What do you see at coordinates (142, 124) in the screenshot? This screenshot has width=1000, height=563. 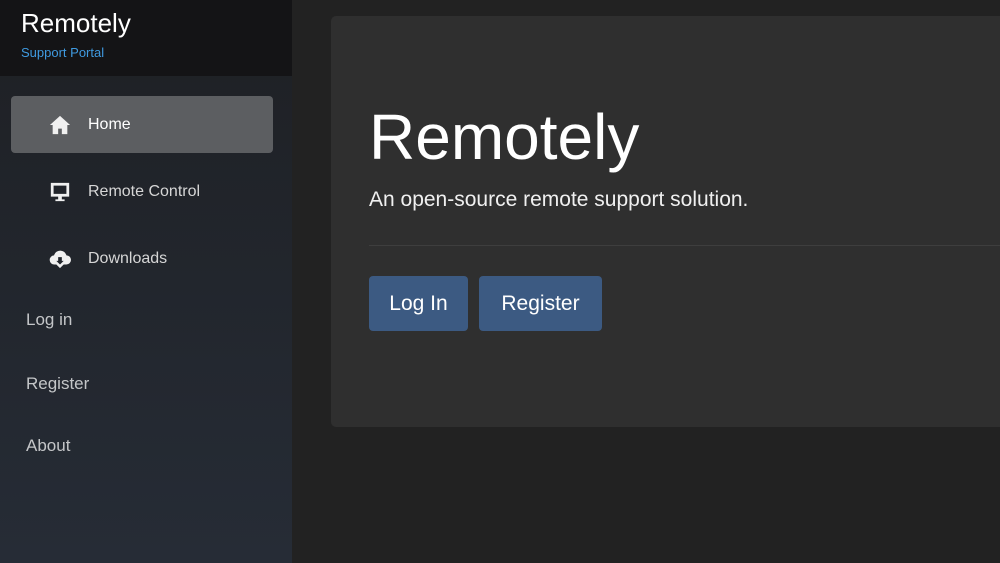 I see `nav-item-home: Home` at bounding box center [142, 124].